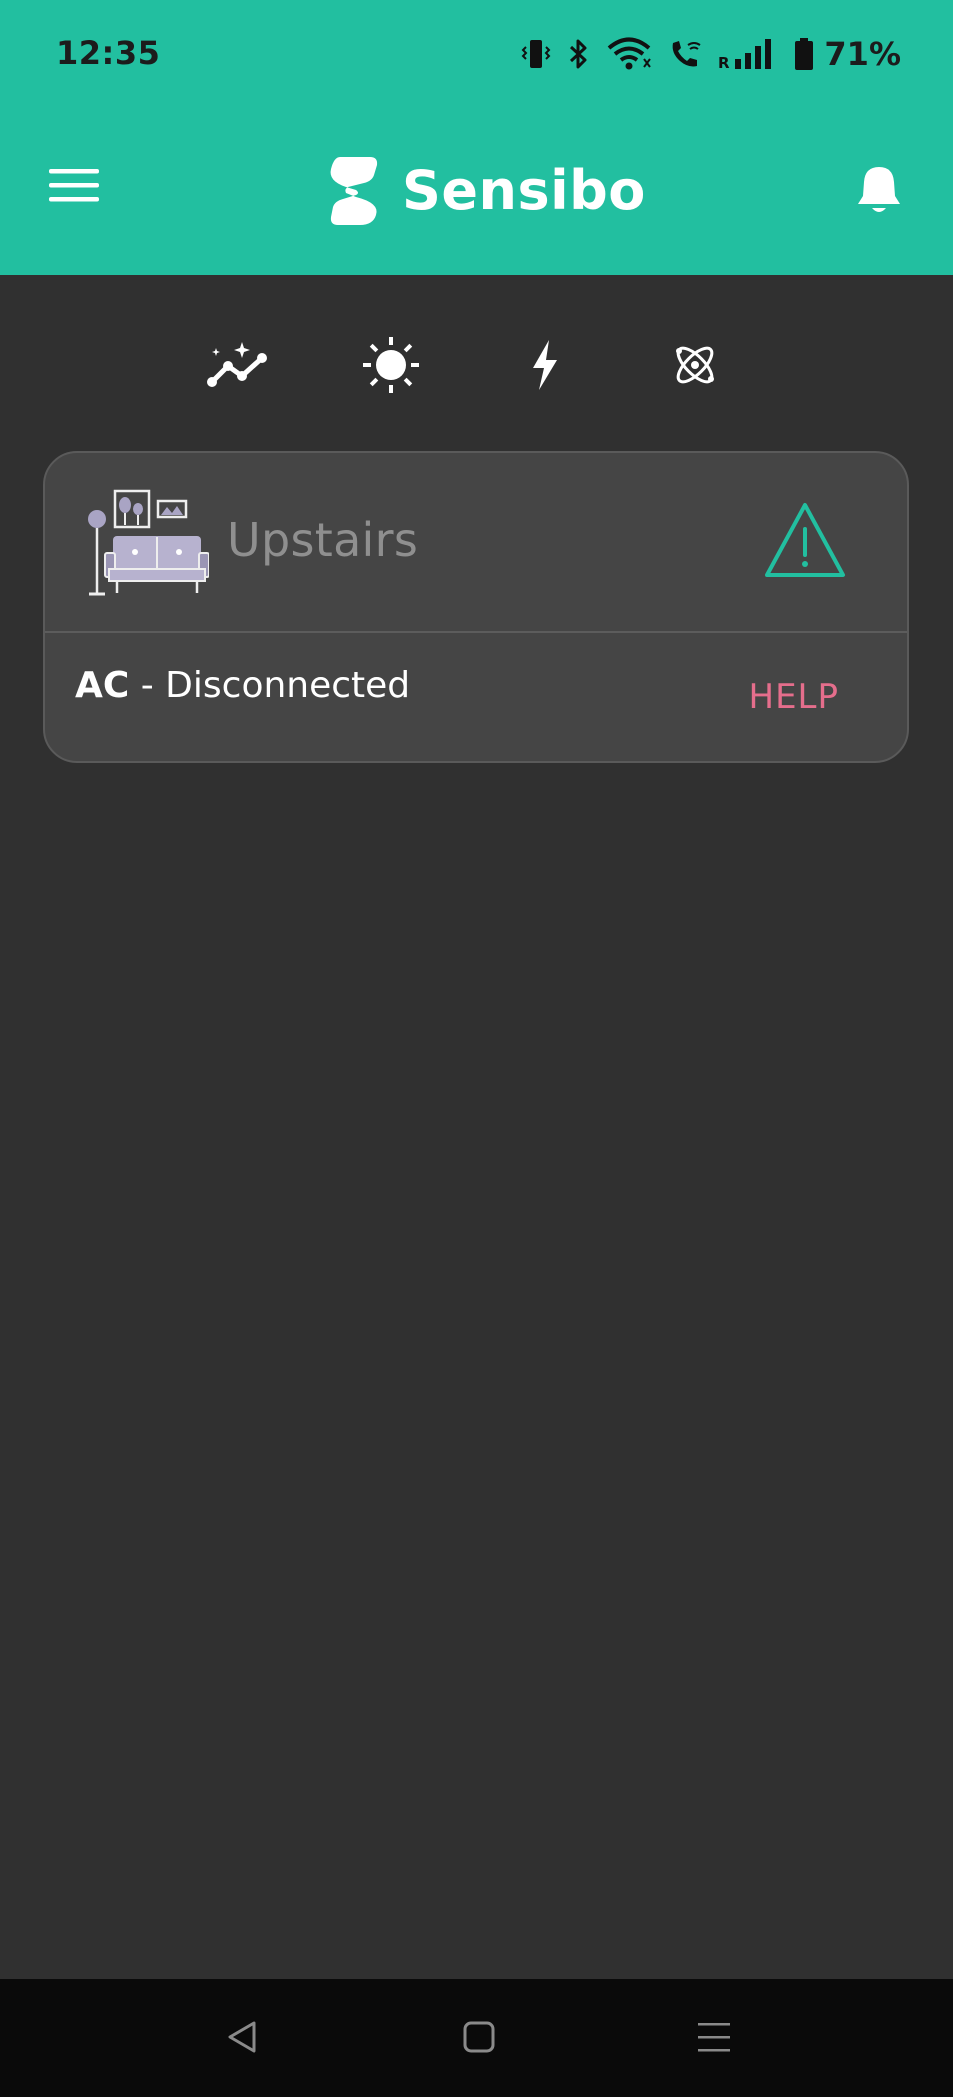  I want to click on trend-chart-icon, so click(237, 364).